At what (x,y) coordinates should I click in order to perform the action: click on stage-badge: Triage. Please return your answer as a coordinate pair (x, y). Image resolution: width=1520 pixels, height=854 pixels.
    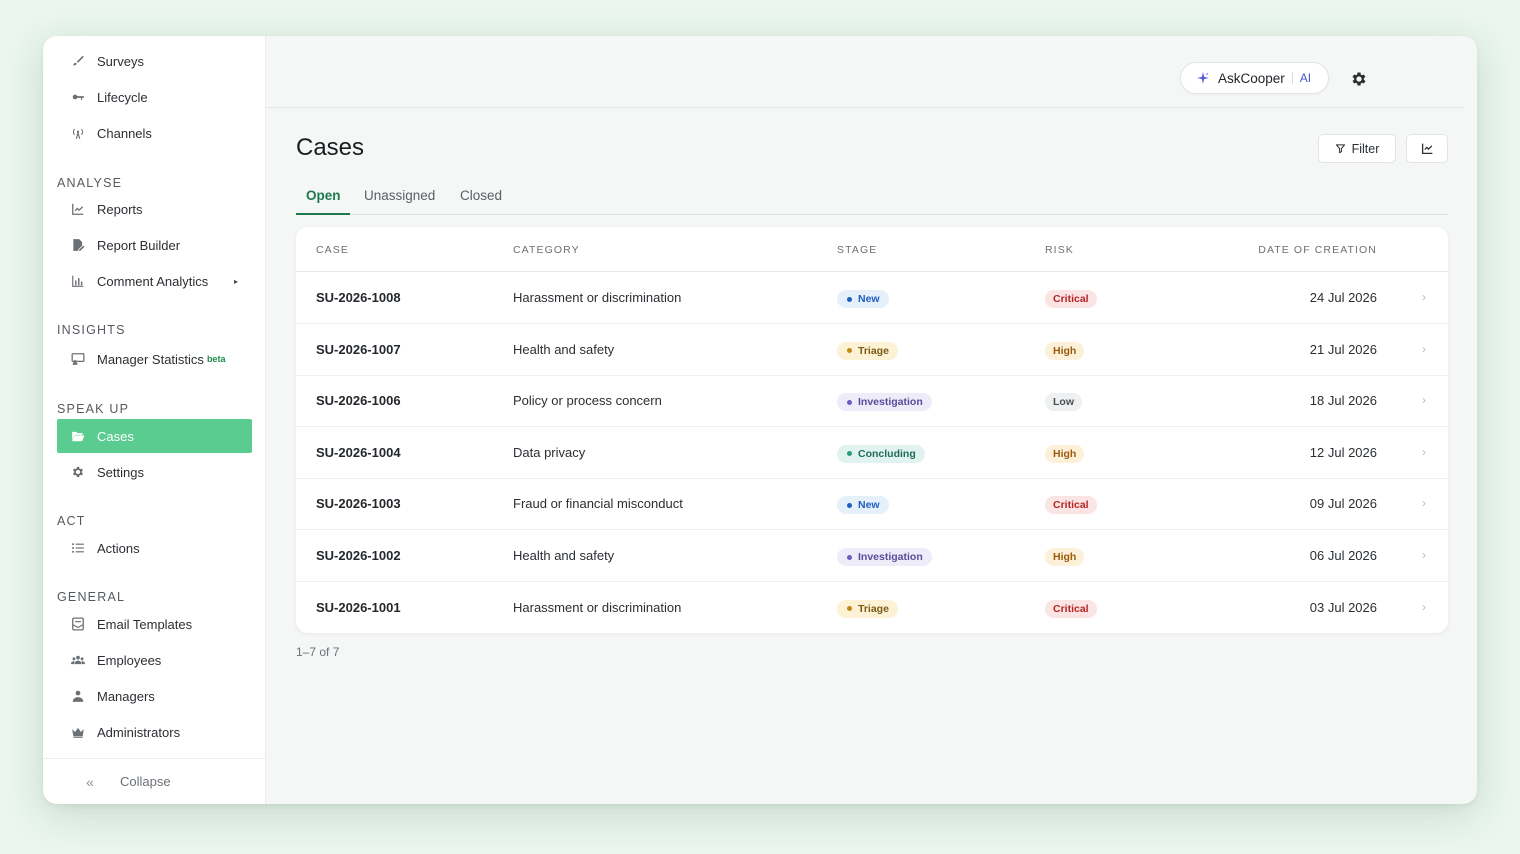
    Looking at the image, I should click on (867, 608).